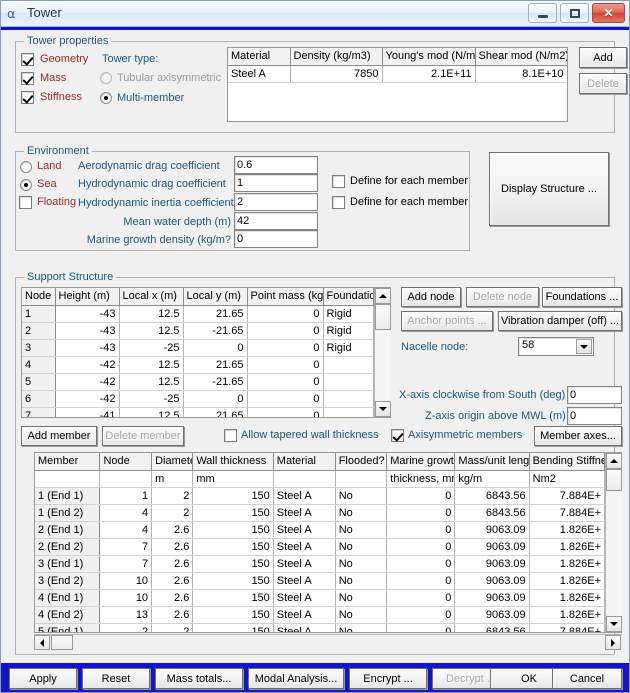 This screenshot has width=630, height=693. What do you see at coordinates (177, 222) in the screenshot?
I see `label-mean-water-depth: Mean water depth (m)` at bounding box center [177, 222].